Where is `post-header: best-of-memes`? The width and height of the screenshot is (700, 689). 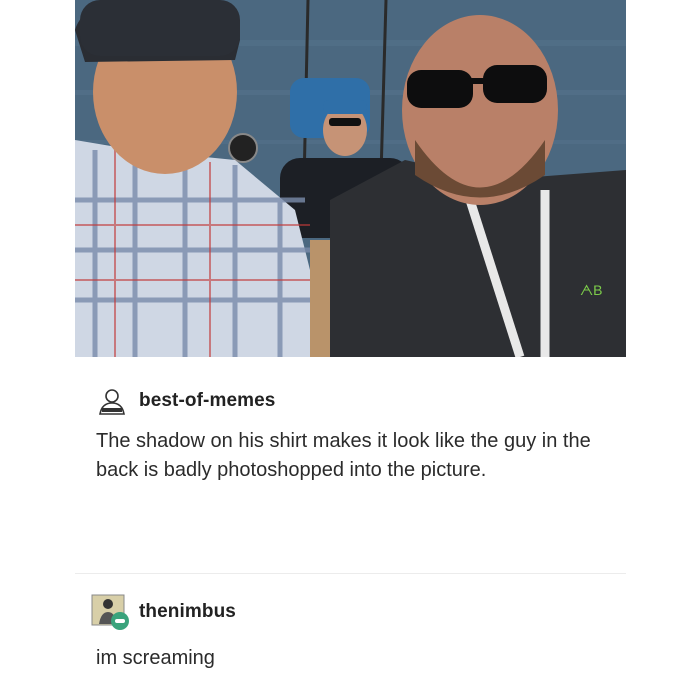 post-header: best-of-memes is located at coordinates (350, 401).